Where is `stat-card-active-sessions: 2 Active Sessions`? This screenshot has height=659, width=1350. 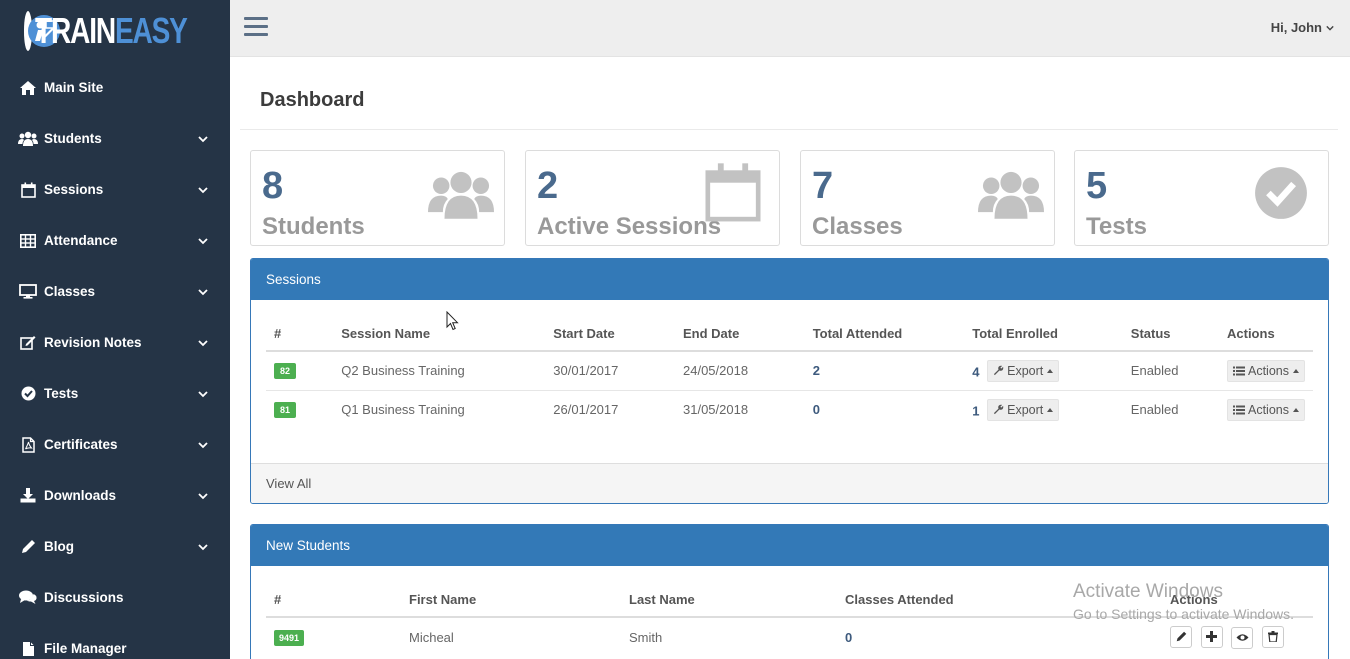
stat-card-active-sessions: 2 Active Sessions is located at coordinates (652, 198).